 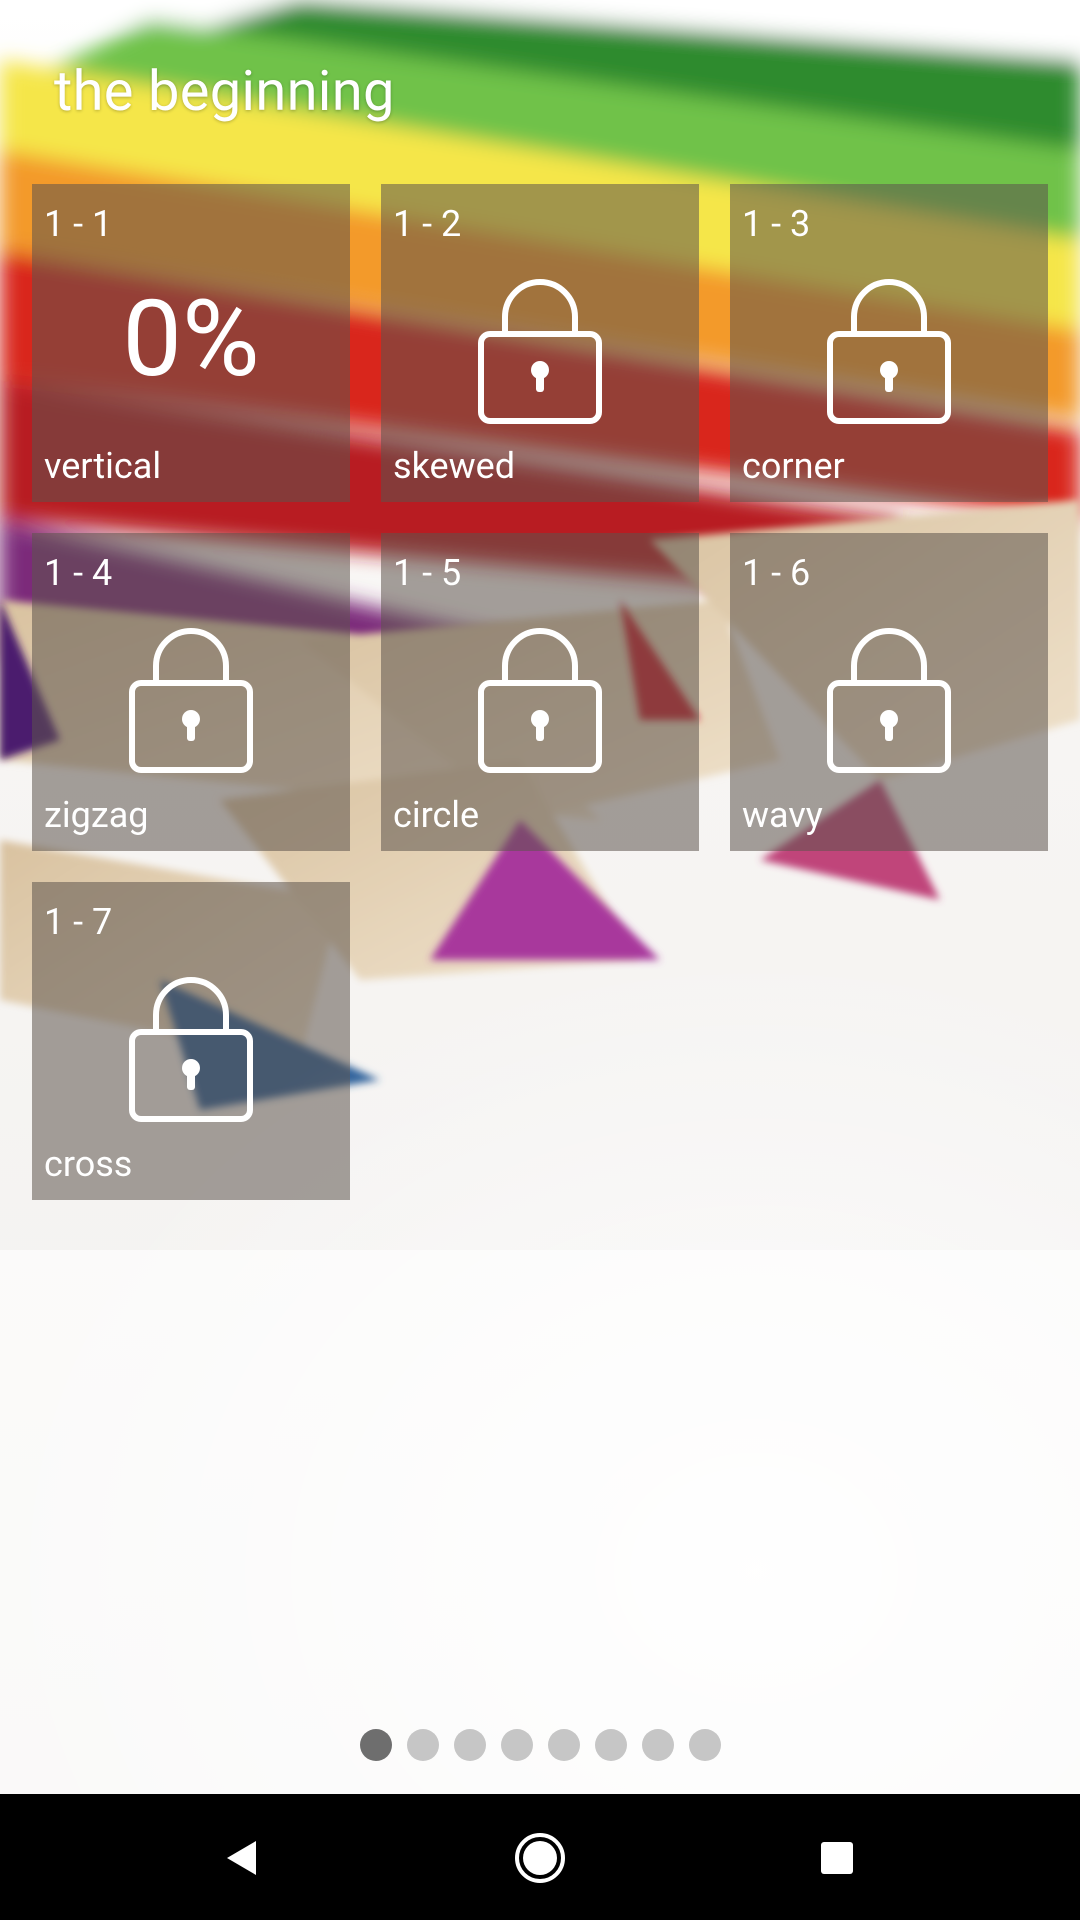 What do you see at coordinates (191, 339) in the screenshot?
I see `level-progress: 0%` at bounding box center [191, 339].